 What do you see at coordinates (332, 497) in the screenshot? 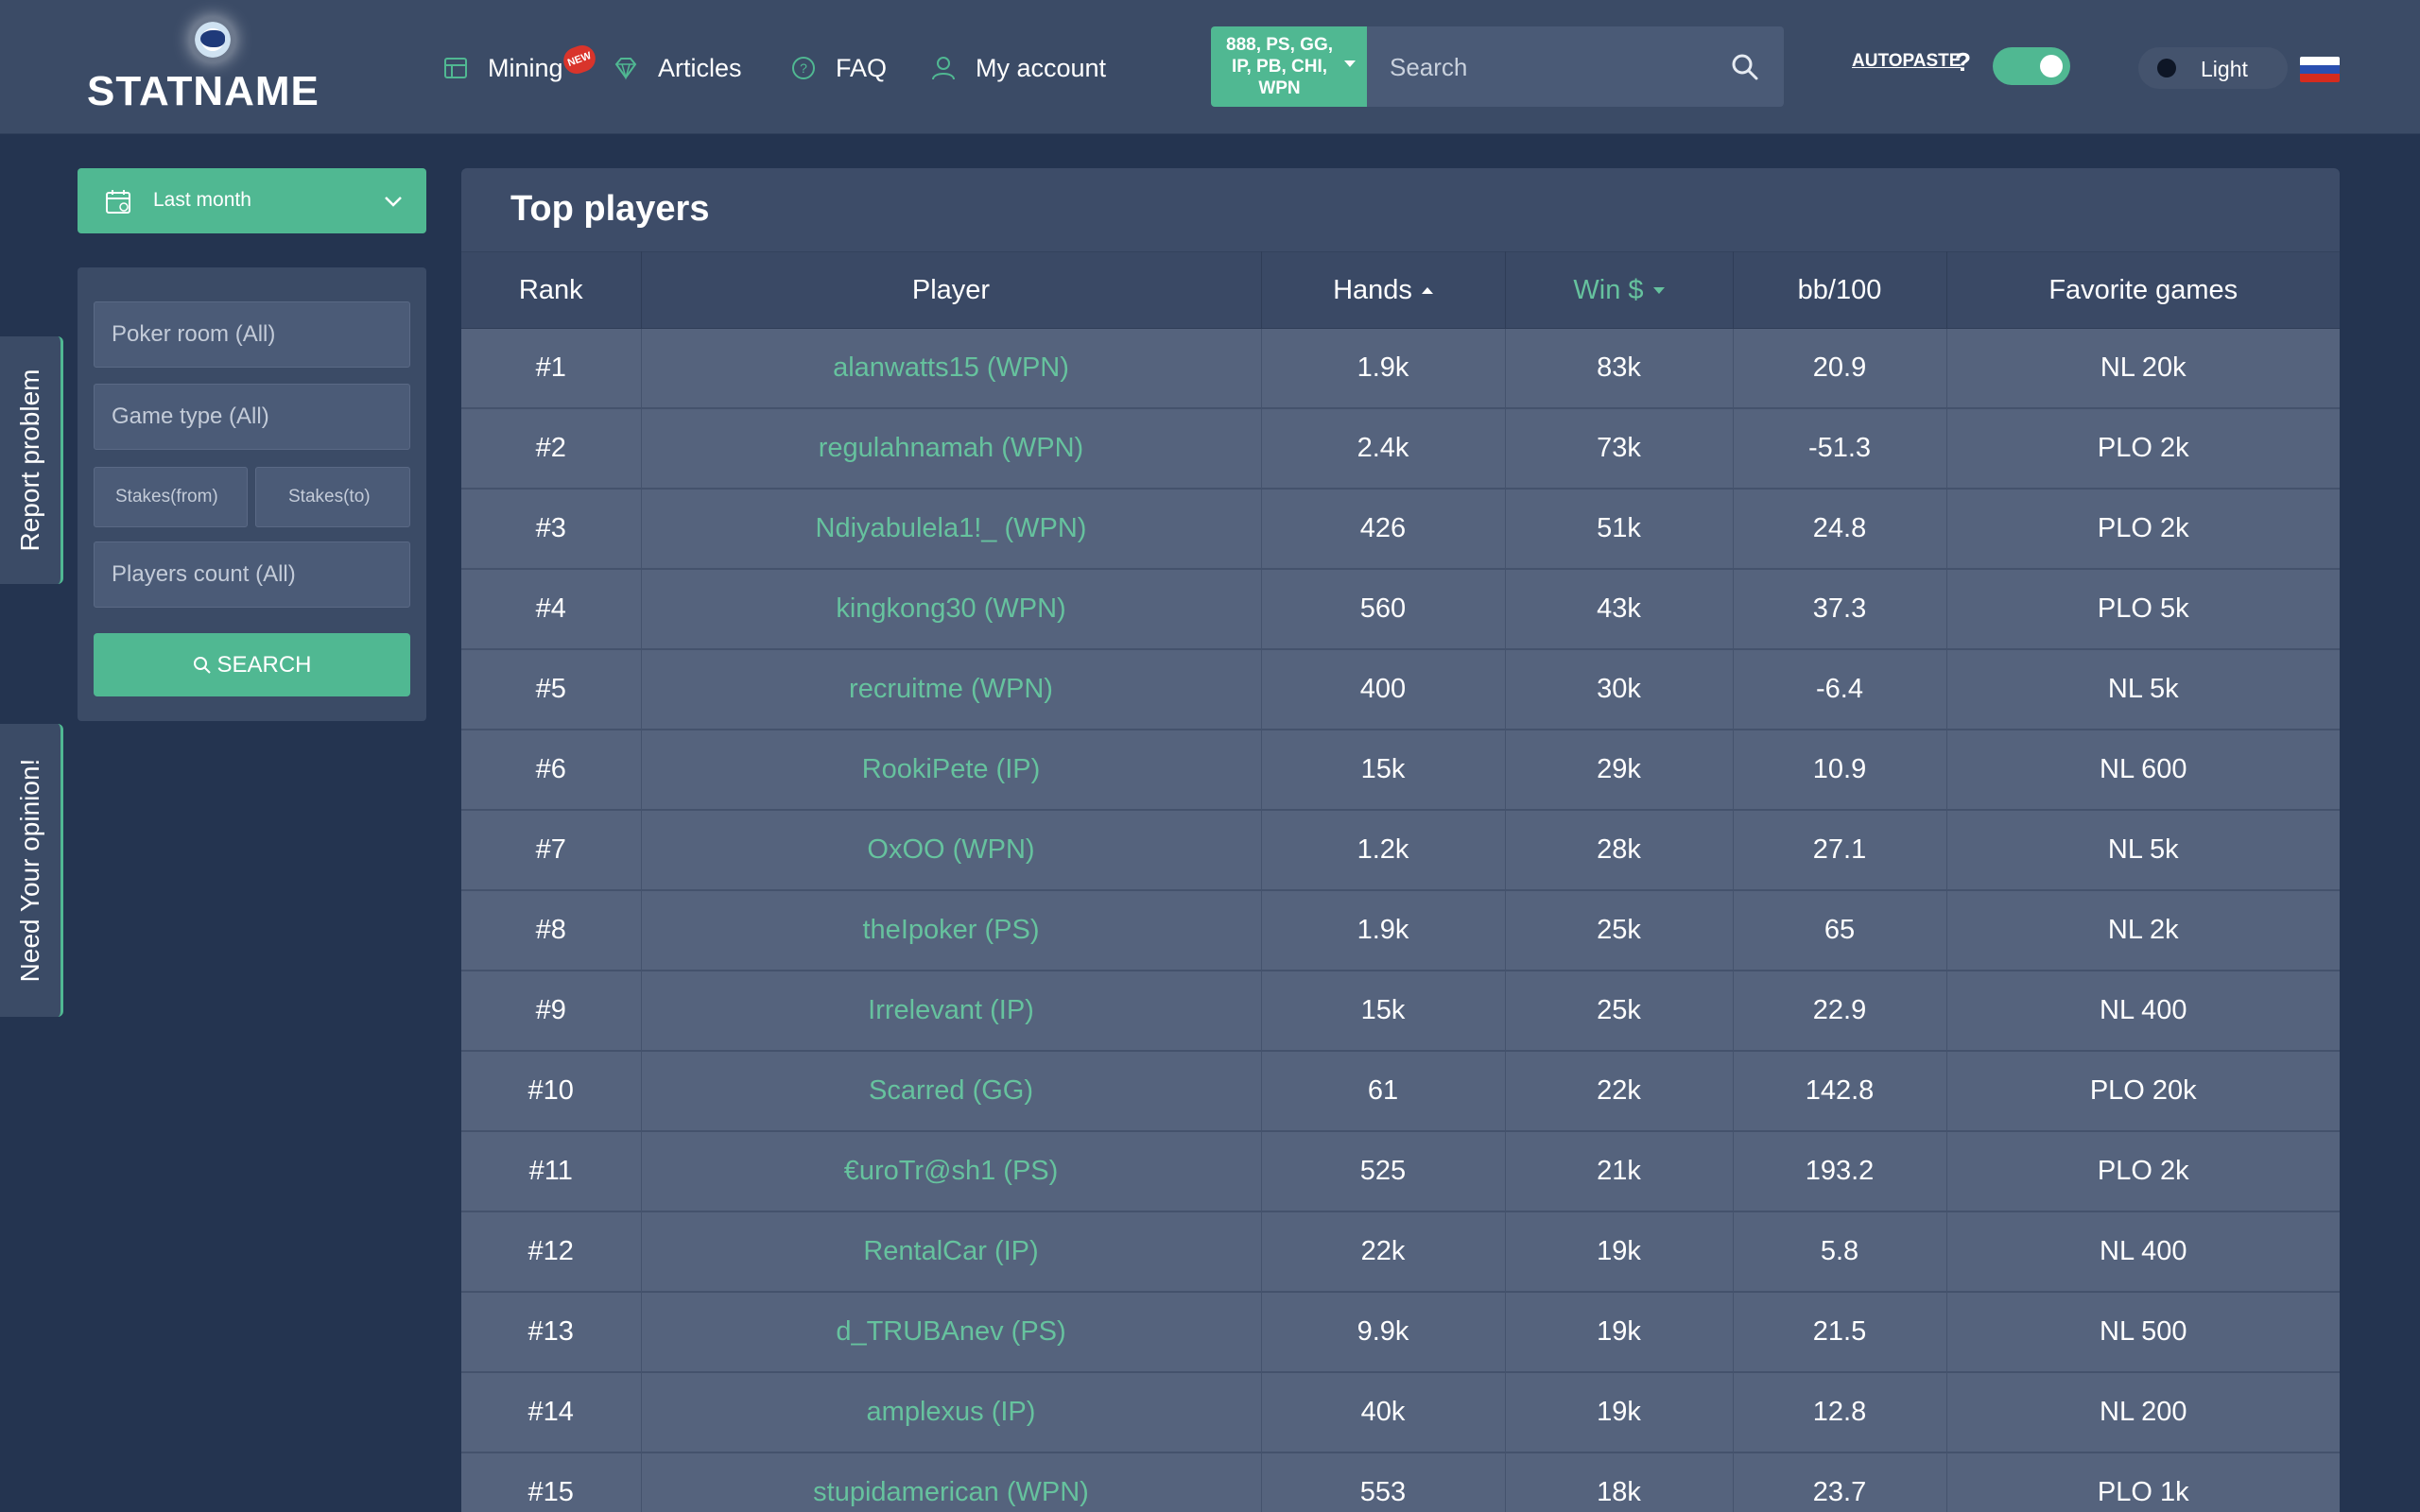
I see `stakes-to-field` at bounding box center [332, 497].